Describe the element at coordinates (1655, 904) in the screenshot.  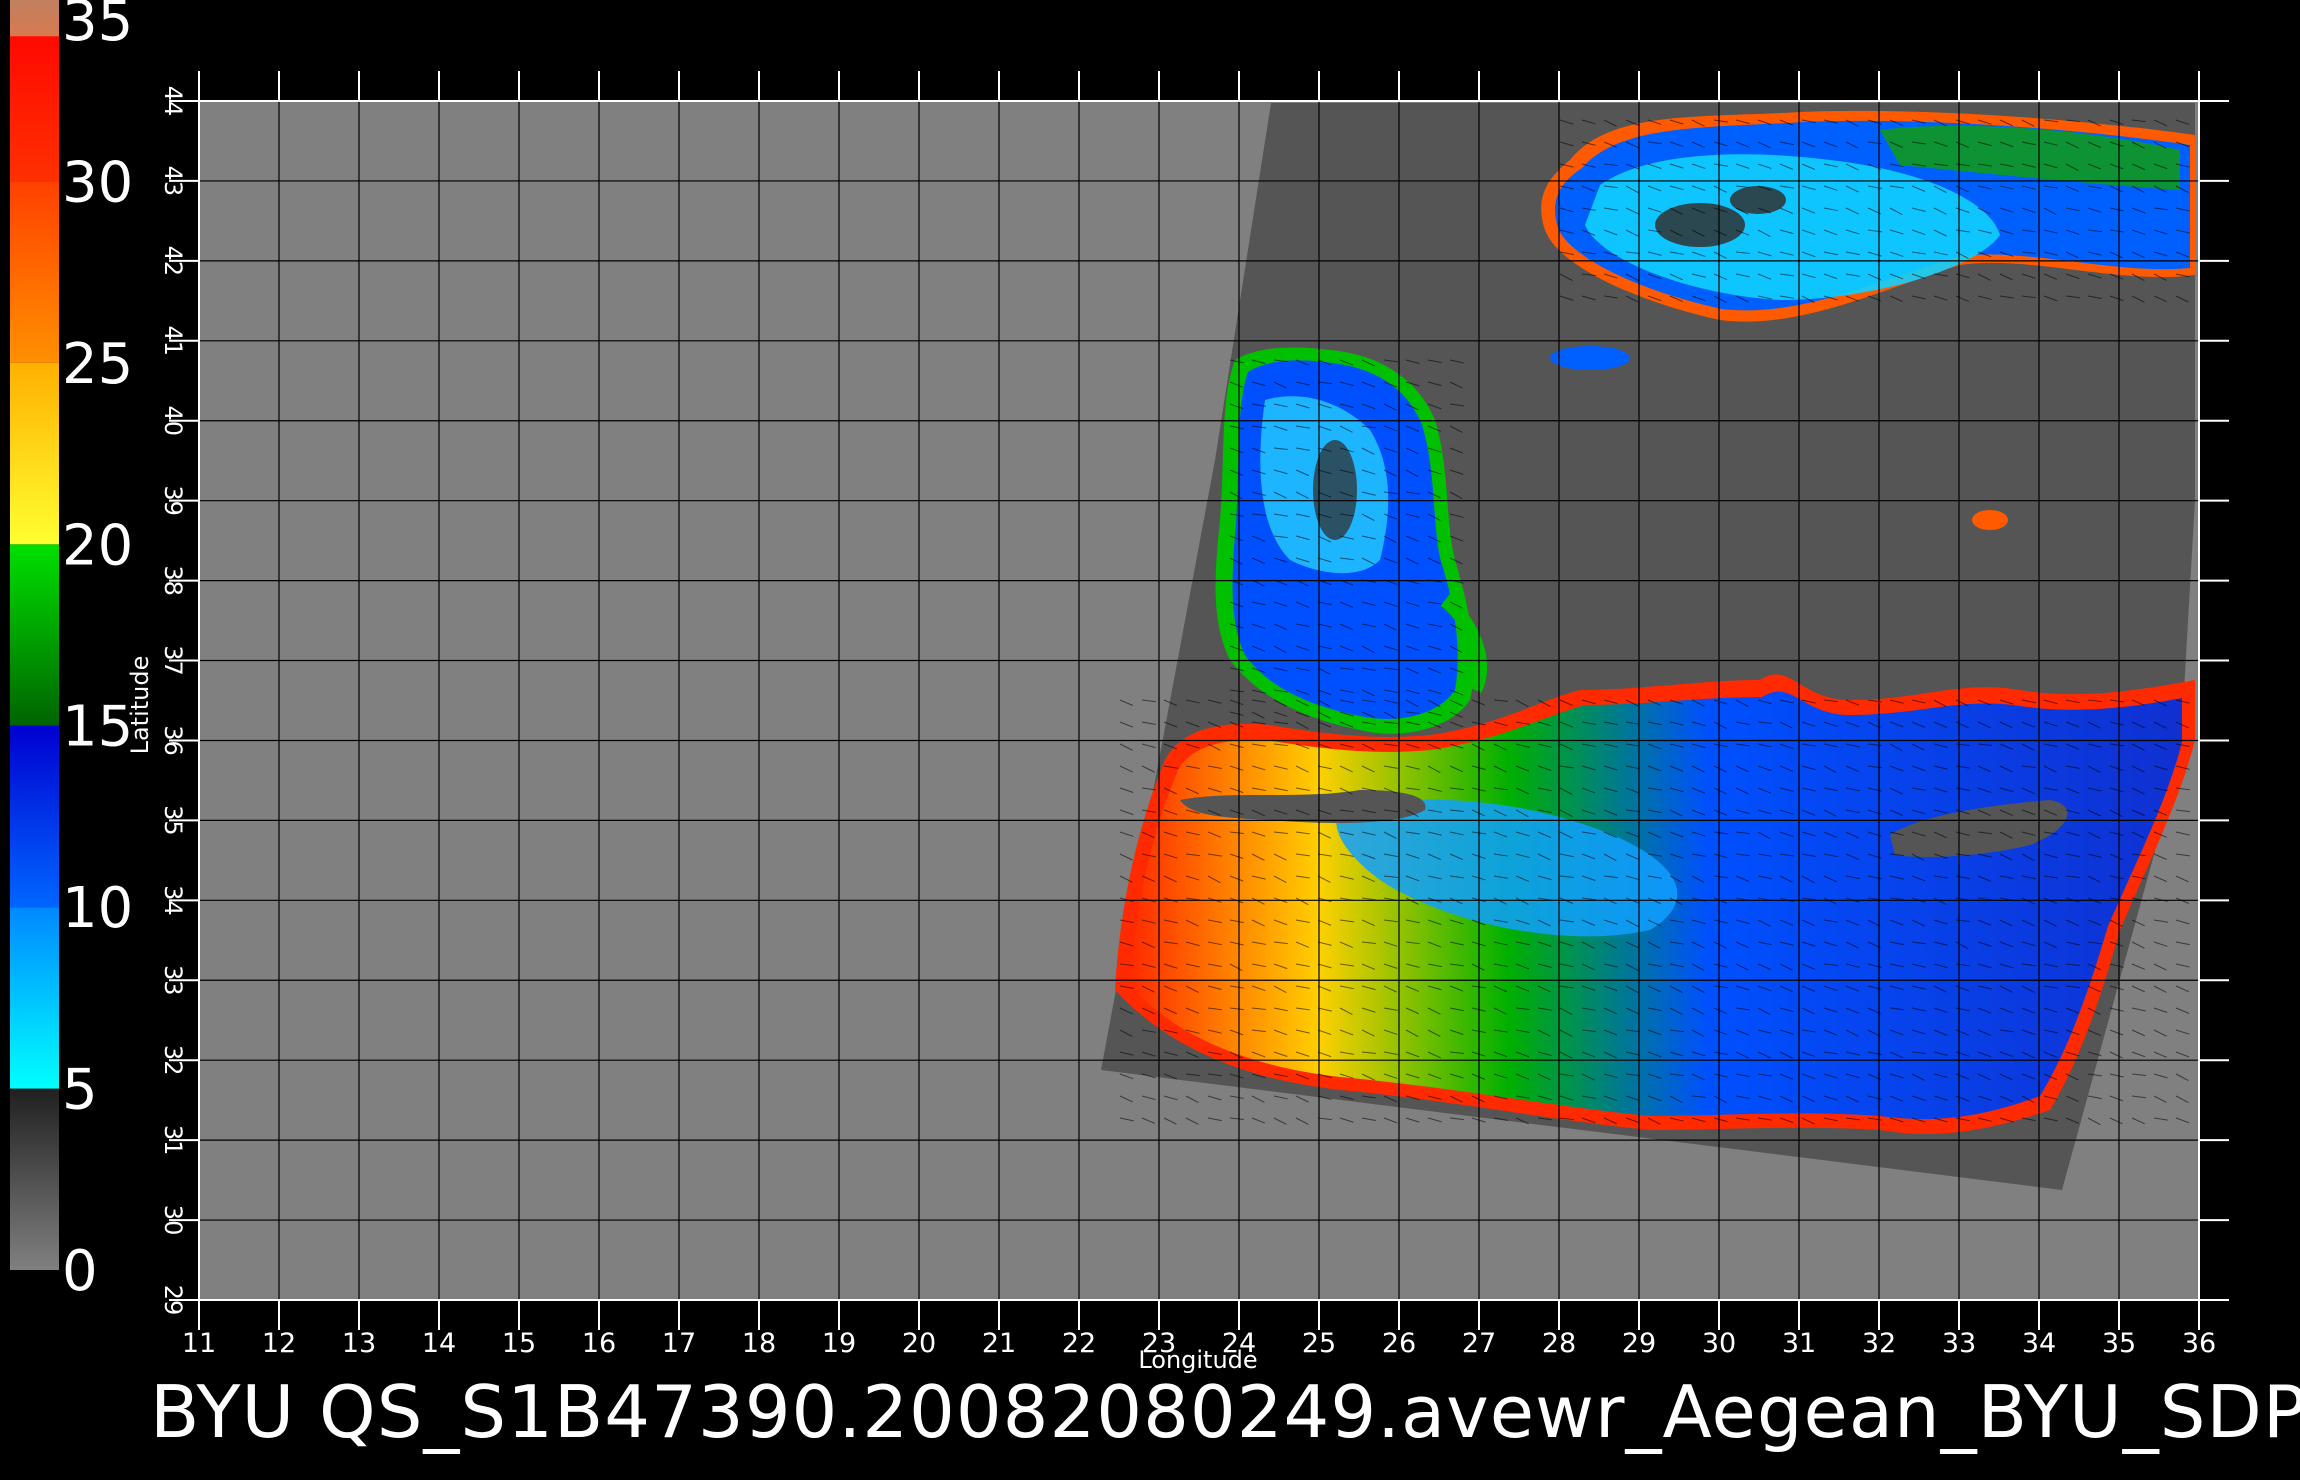
I see `eastern-mediterranean-wind-field` at that location.